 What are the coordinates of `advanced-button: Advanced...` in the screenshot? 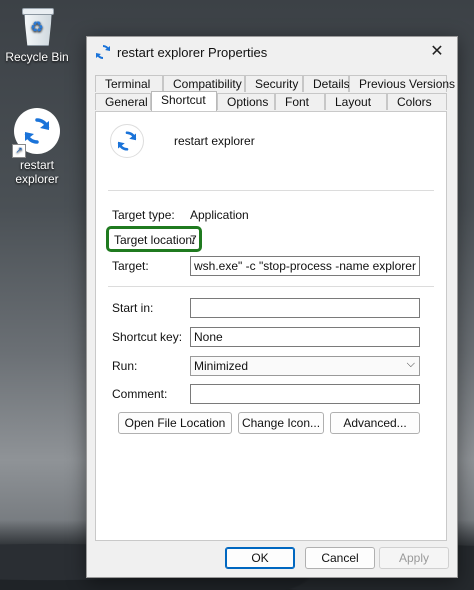 It's located at (375, 423).